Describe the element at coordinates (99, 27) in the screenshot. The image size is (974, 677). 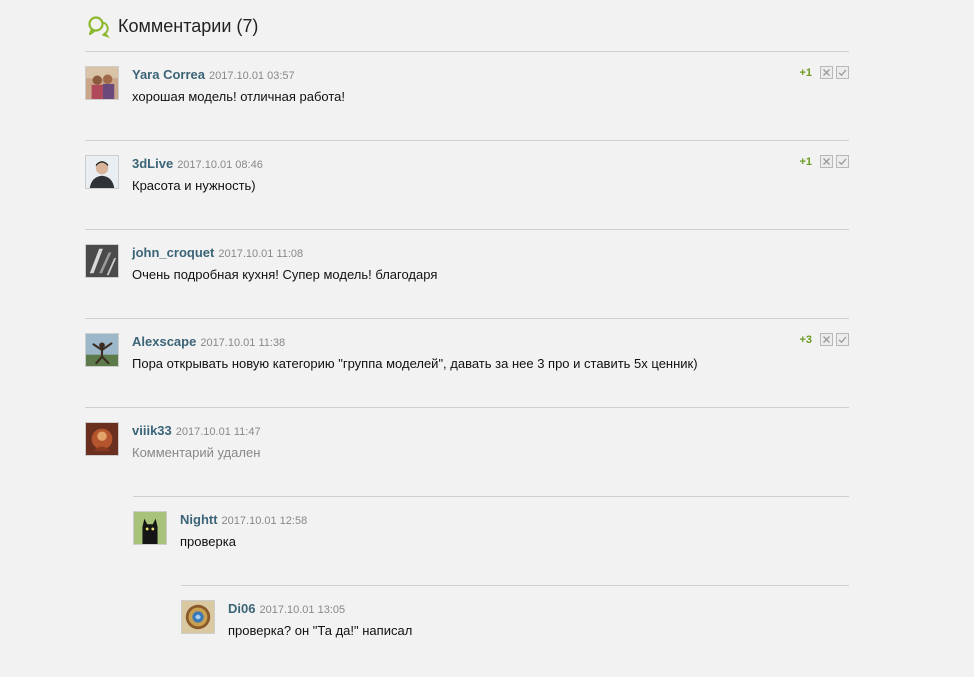
I see `speech-bubbles-icon` at that location.